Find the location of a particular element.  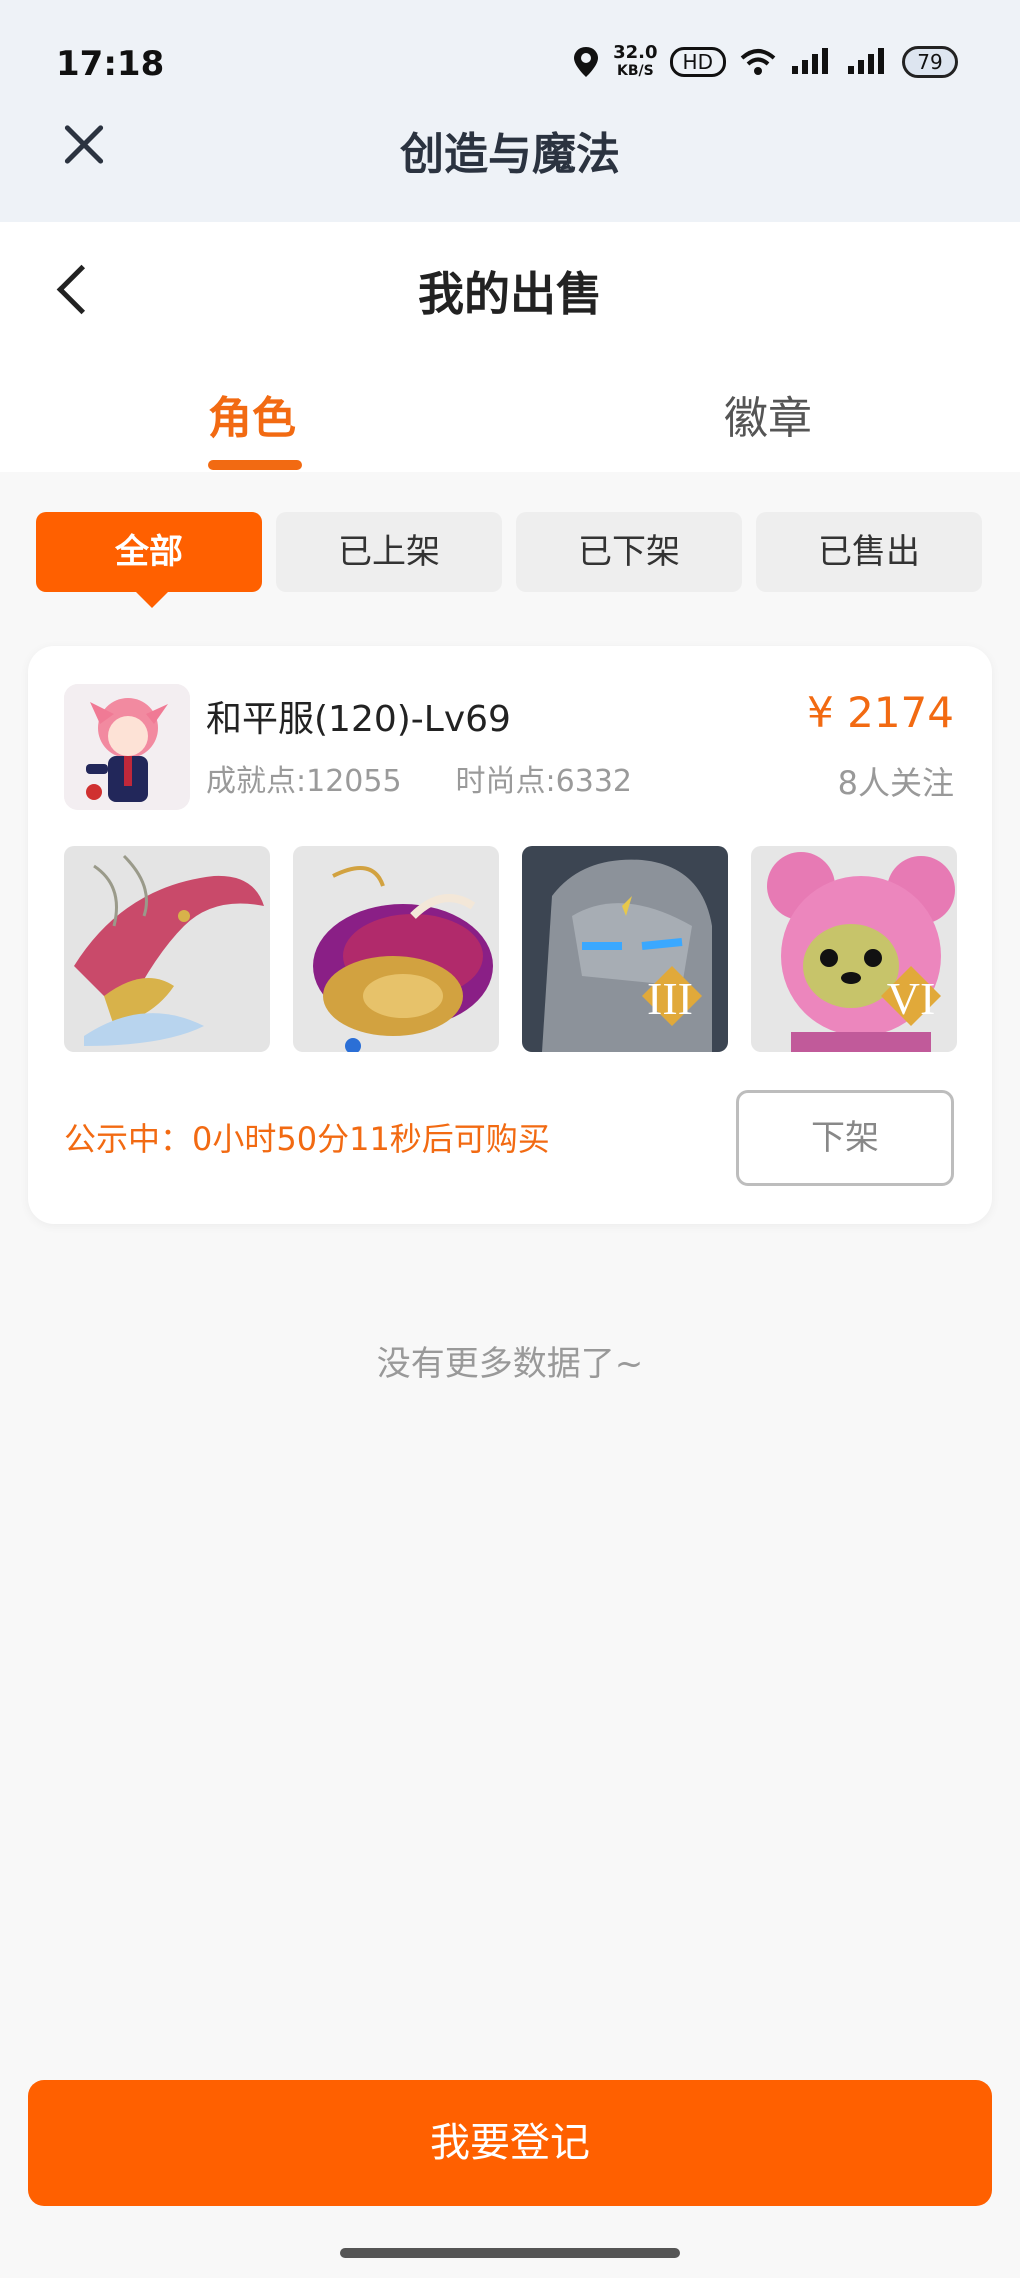

page-title: 我的出售 is located at coordinates (510, 294).